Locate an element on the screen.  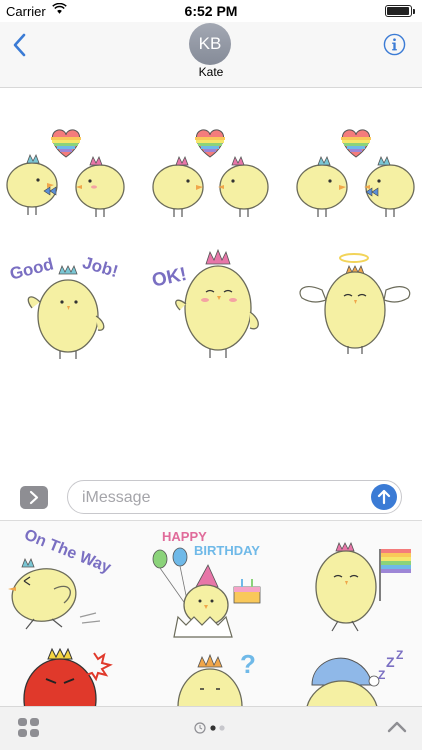
sticker-angry is located at coordinates (69, 675).